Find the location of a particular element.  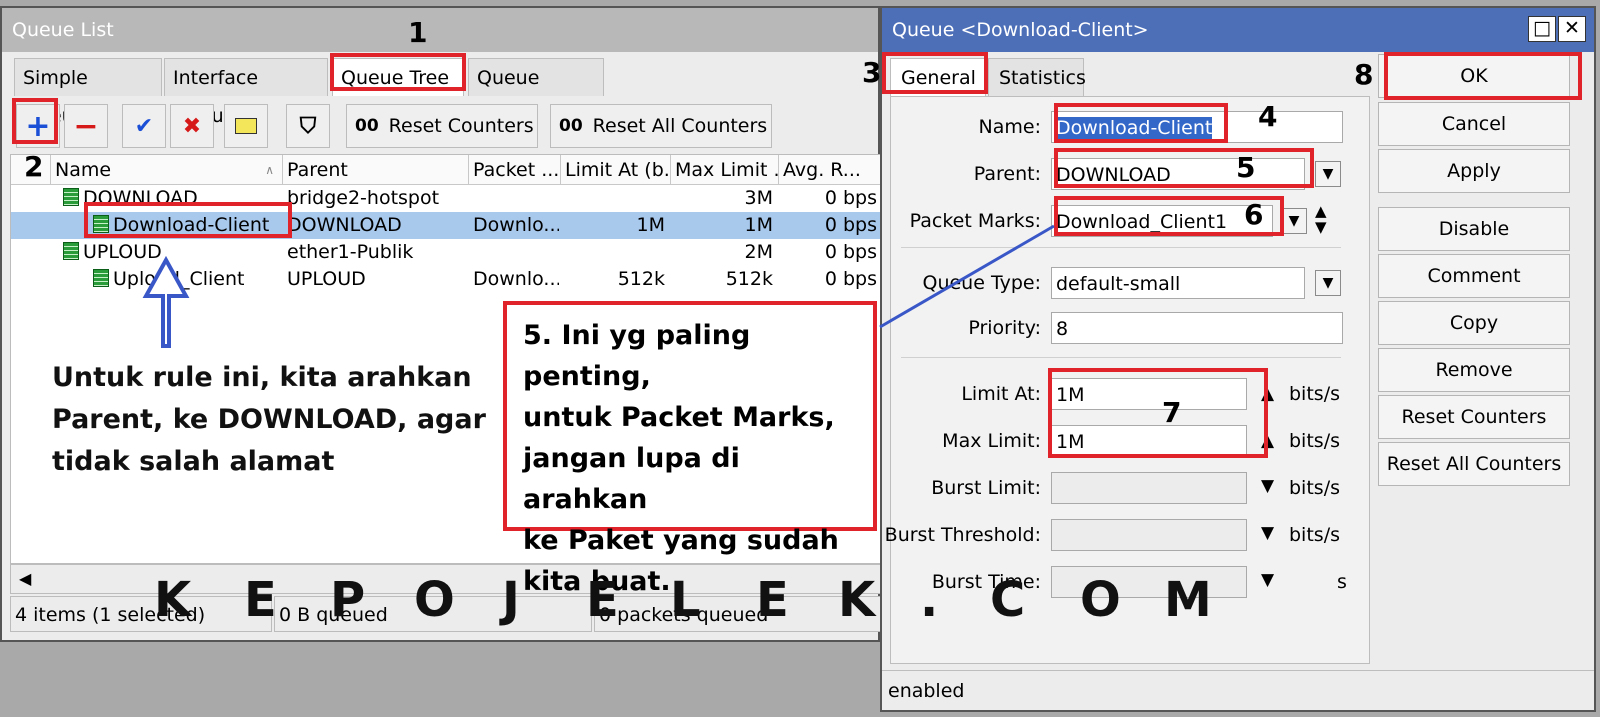

watermark-letter: P is located at coordinates (348, 600).